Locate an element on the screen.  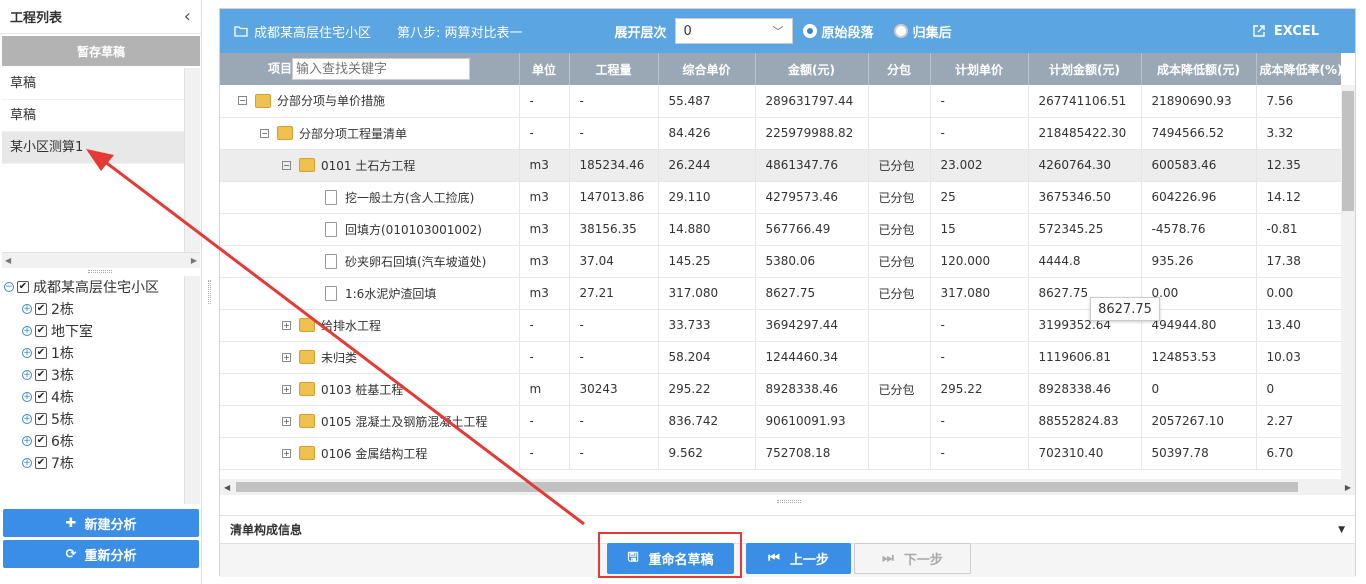
cell-qty: 27.21 is located at coordinates (614, 293).